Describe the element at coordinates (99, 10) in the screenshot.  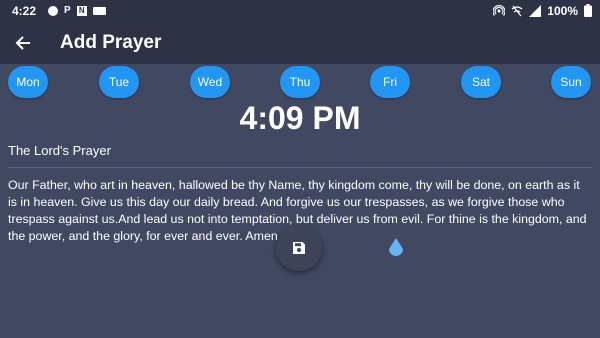
I see `badge-icon` at that location.